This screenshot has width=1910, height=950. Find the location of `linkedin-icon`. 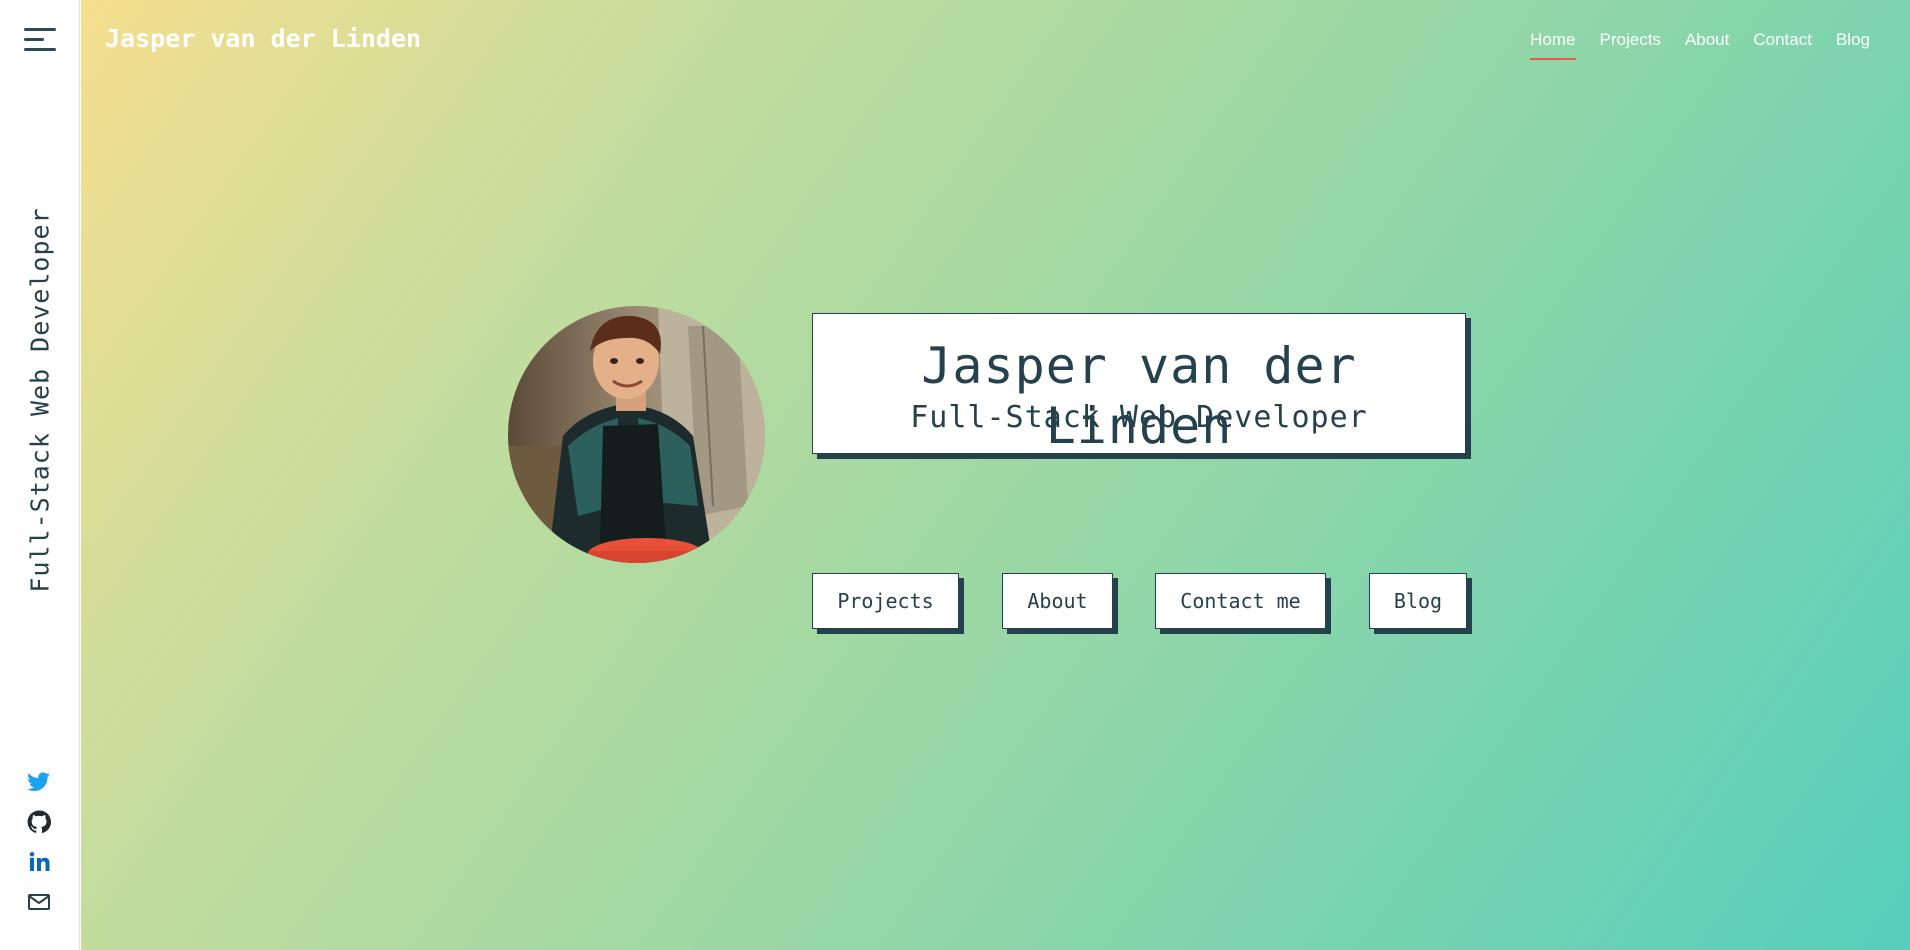

linkedin-icon is located at coordinates (40, 863).